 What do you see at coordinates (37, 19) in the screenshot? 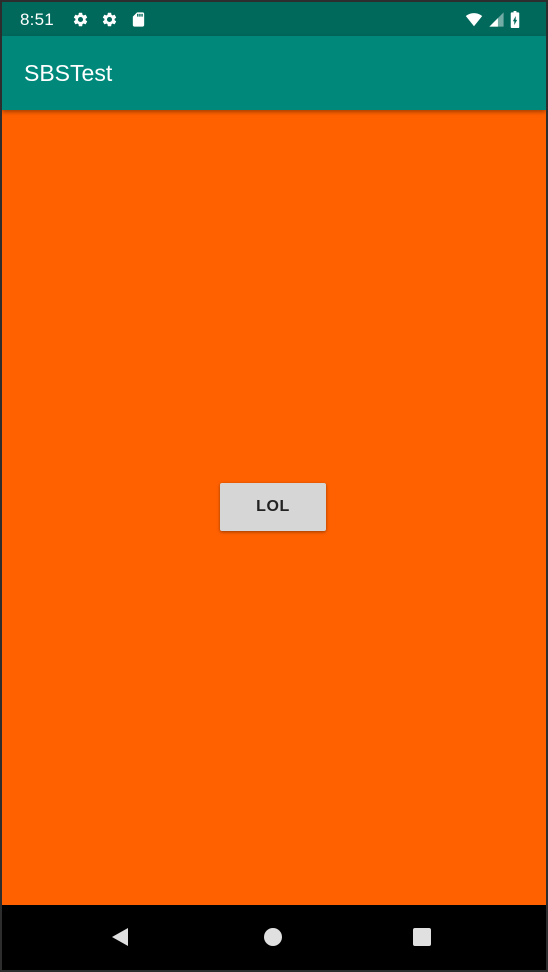
I see `status-time: 8:51` at bounding box center [37, 19].